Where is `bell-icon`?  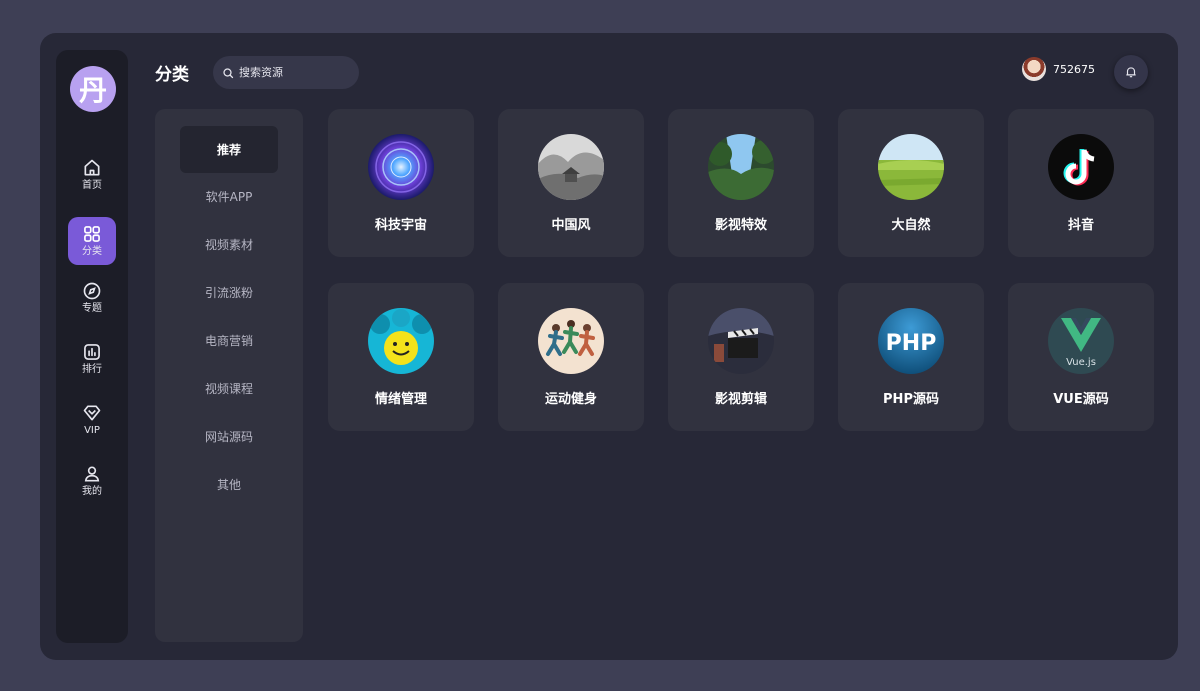
bell-icon is located at coordinates (1131, 72).